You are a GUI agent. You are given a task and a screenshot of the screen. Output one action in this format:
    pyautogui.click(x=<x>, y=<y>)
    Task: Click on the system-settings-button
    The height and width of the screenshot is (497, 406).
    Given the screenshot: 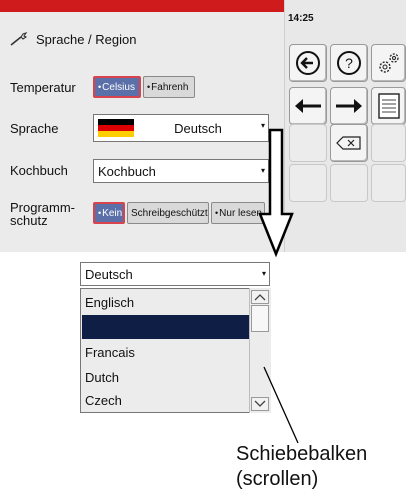 What is the action you would take?
    pyautogui.click(x=388, y=63)
    